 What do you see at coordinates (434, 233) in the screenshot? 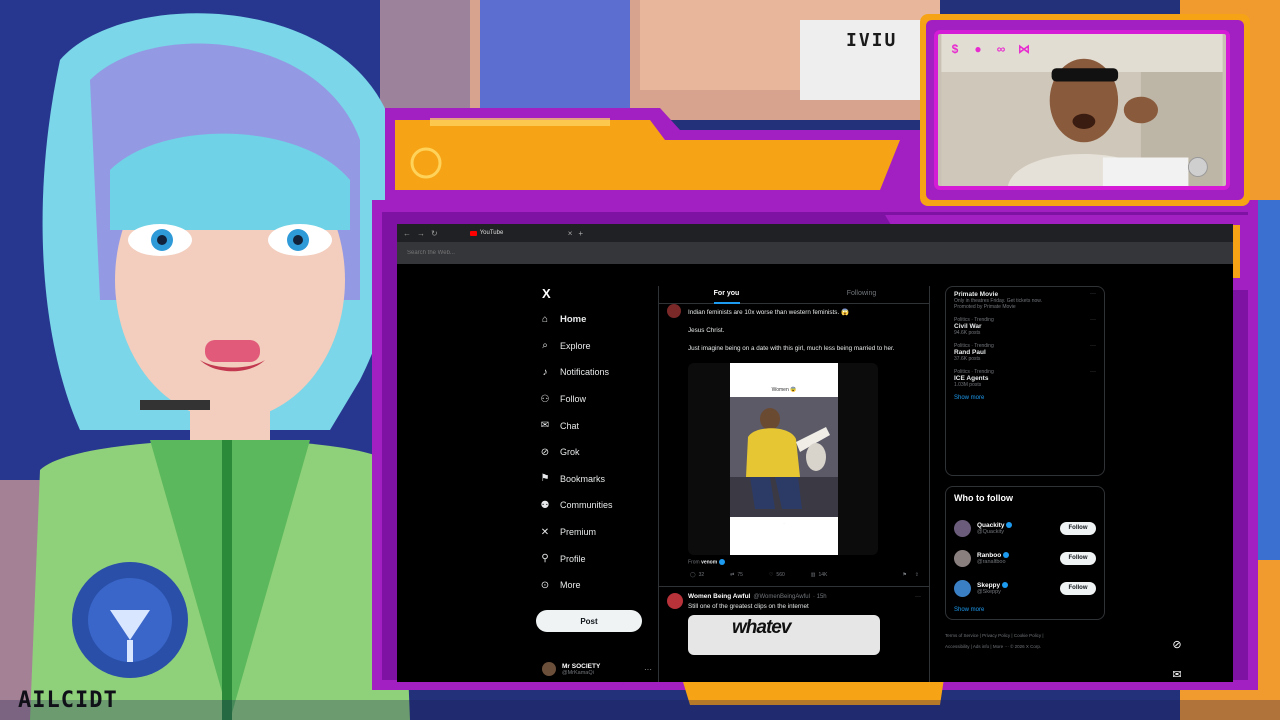
I see `reload-icon: ↻` at bounding box center [434, 233].